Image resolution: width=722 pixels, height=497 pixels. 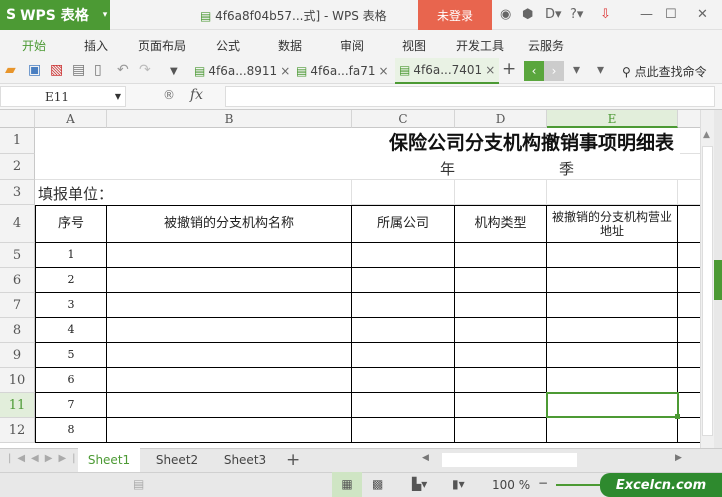 I want to click on login-button: 未登录, so click(x=455, y=15).